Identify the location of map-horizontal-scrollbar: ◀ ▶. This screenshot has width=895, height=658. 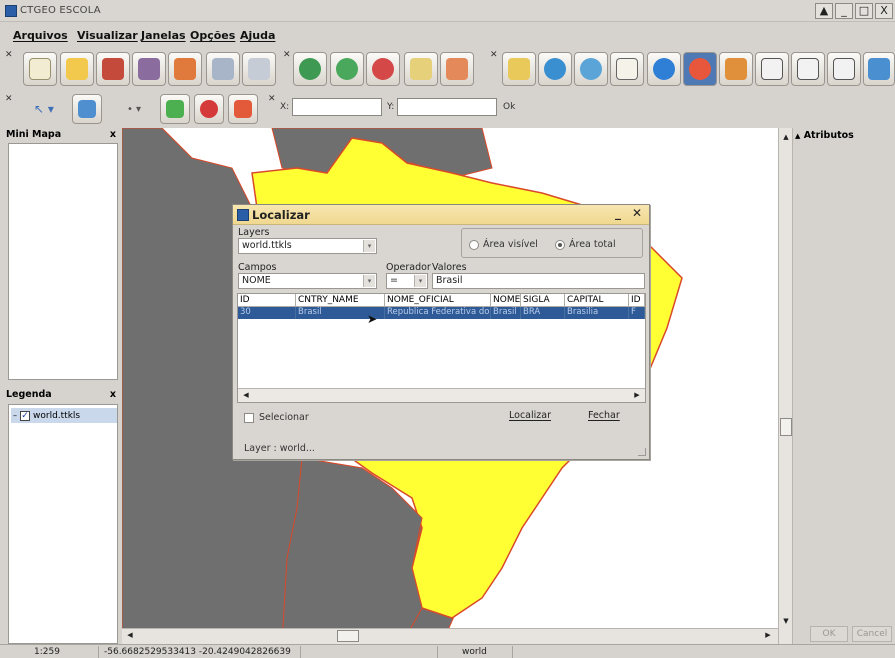
(450, 636).